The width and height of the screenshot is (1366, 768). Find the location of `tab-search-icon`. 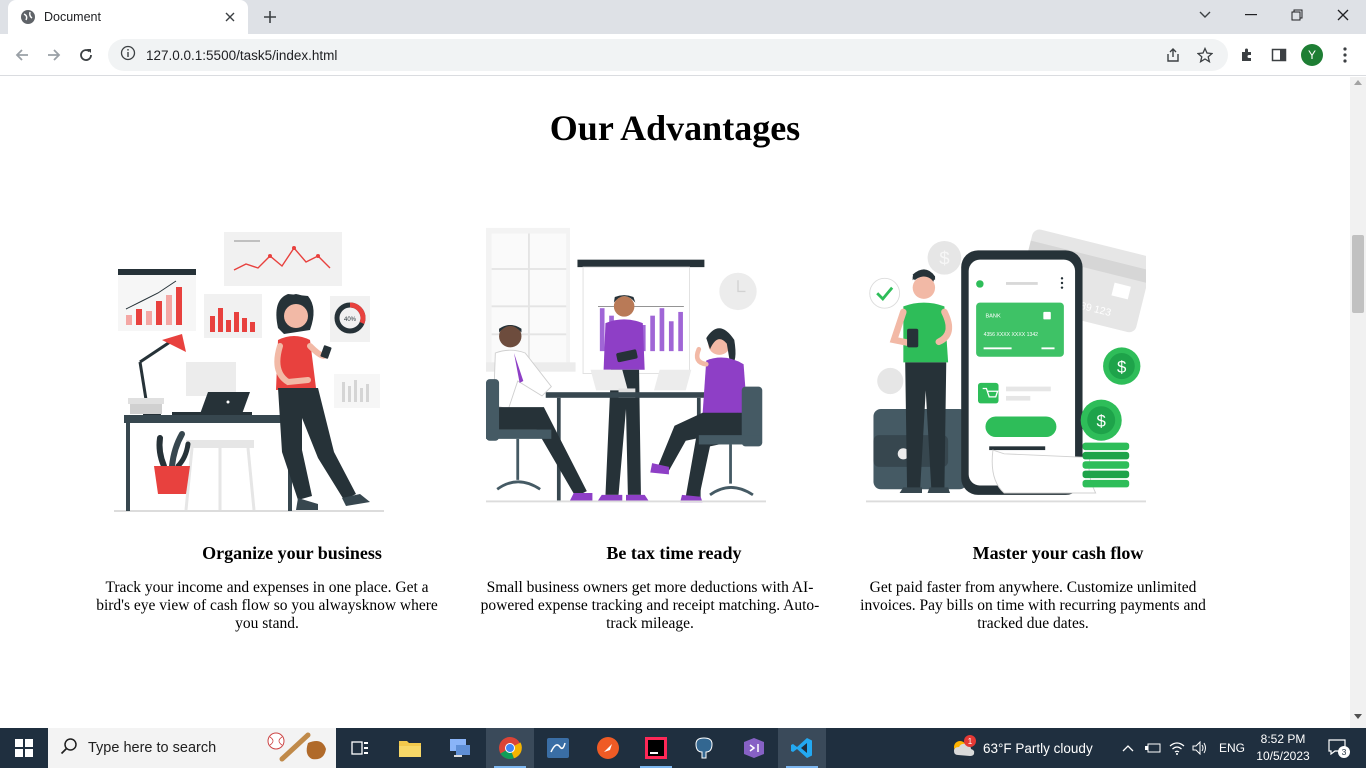

tab-search-icon is located at coordinates (1205, 15).